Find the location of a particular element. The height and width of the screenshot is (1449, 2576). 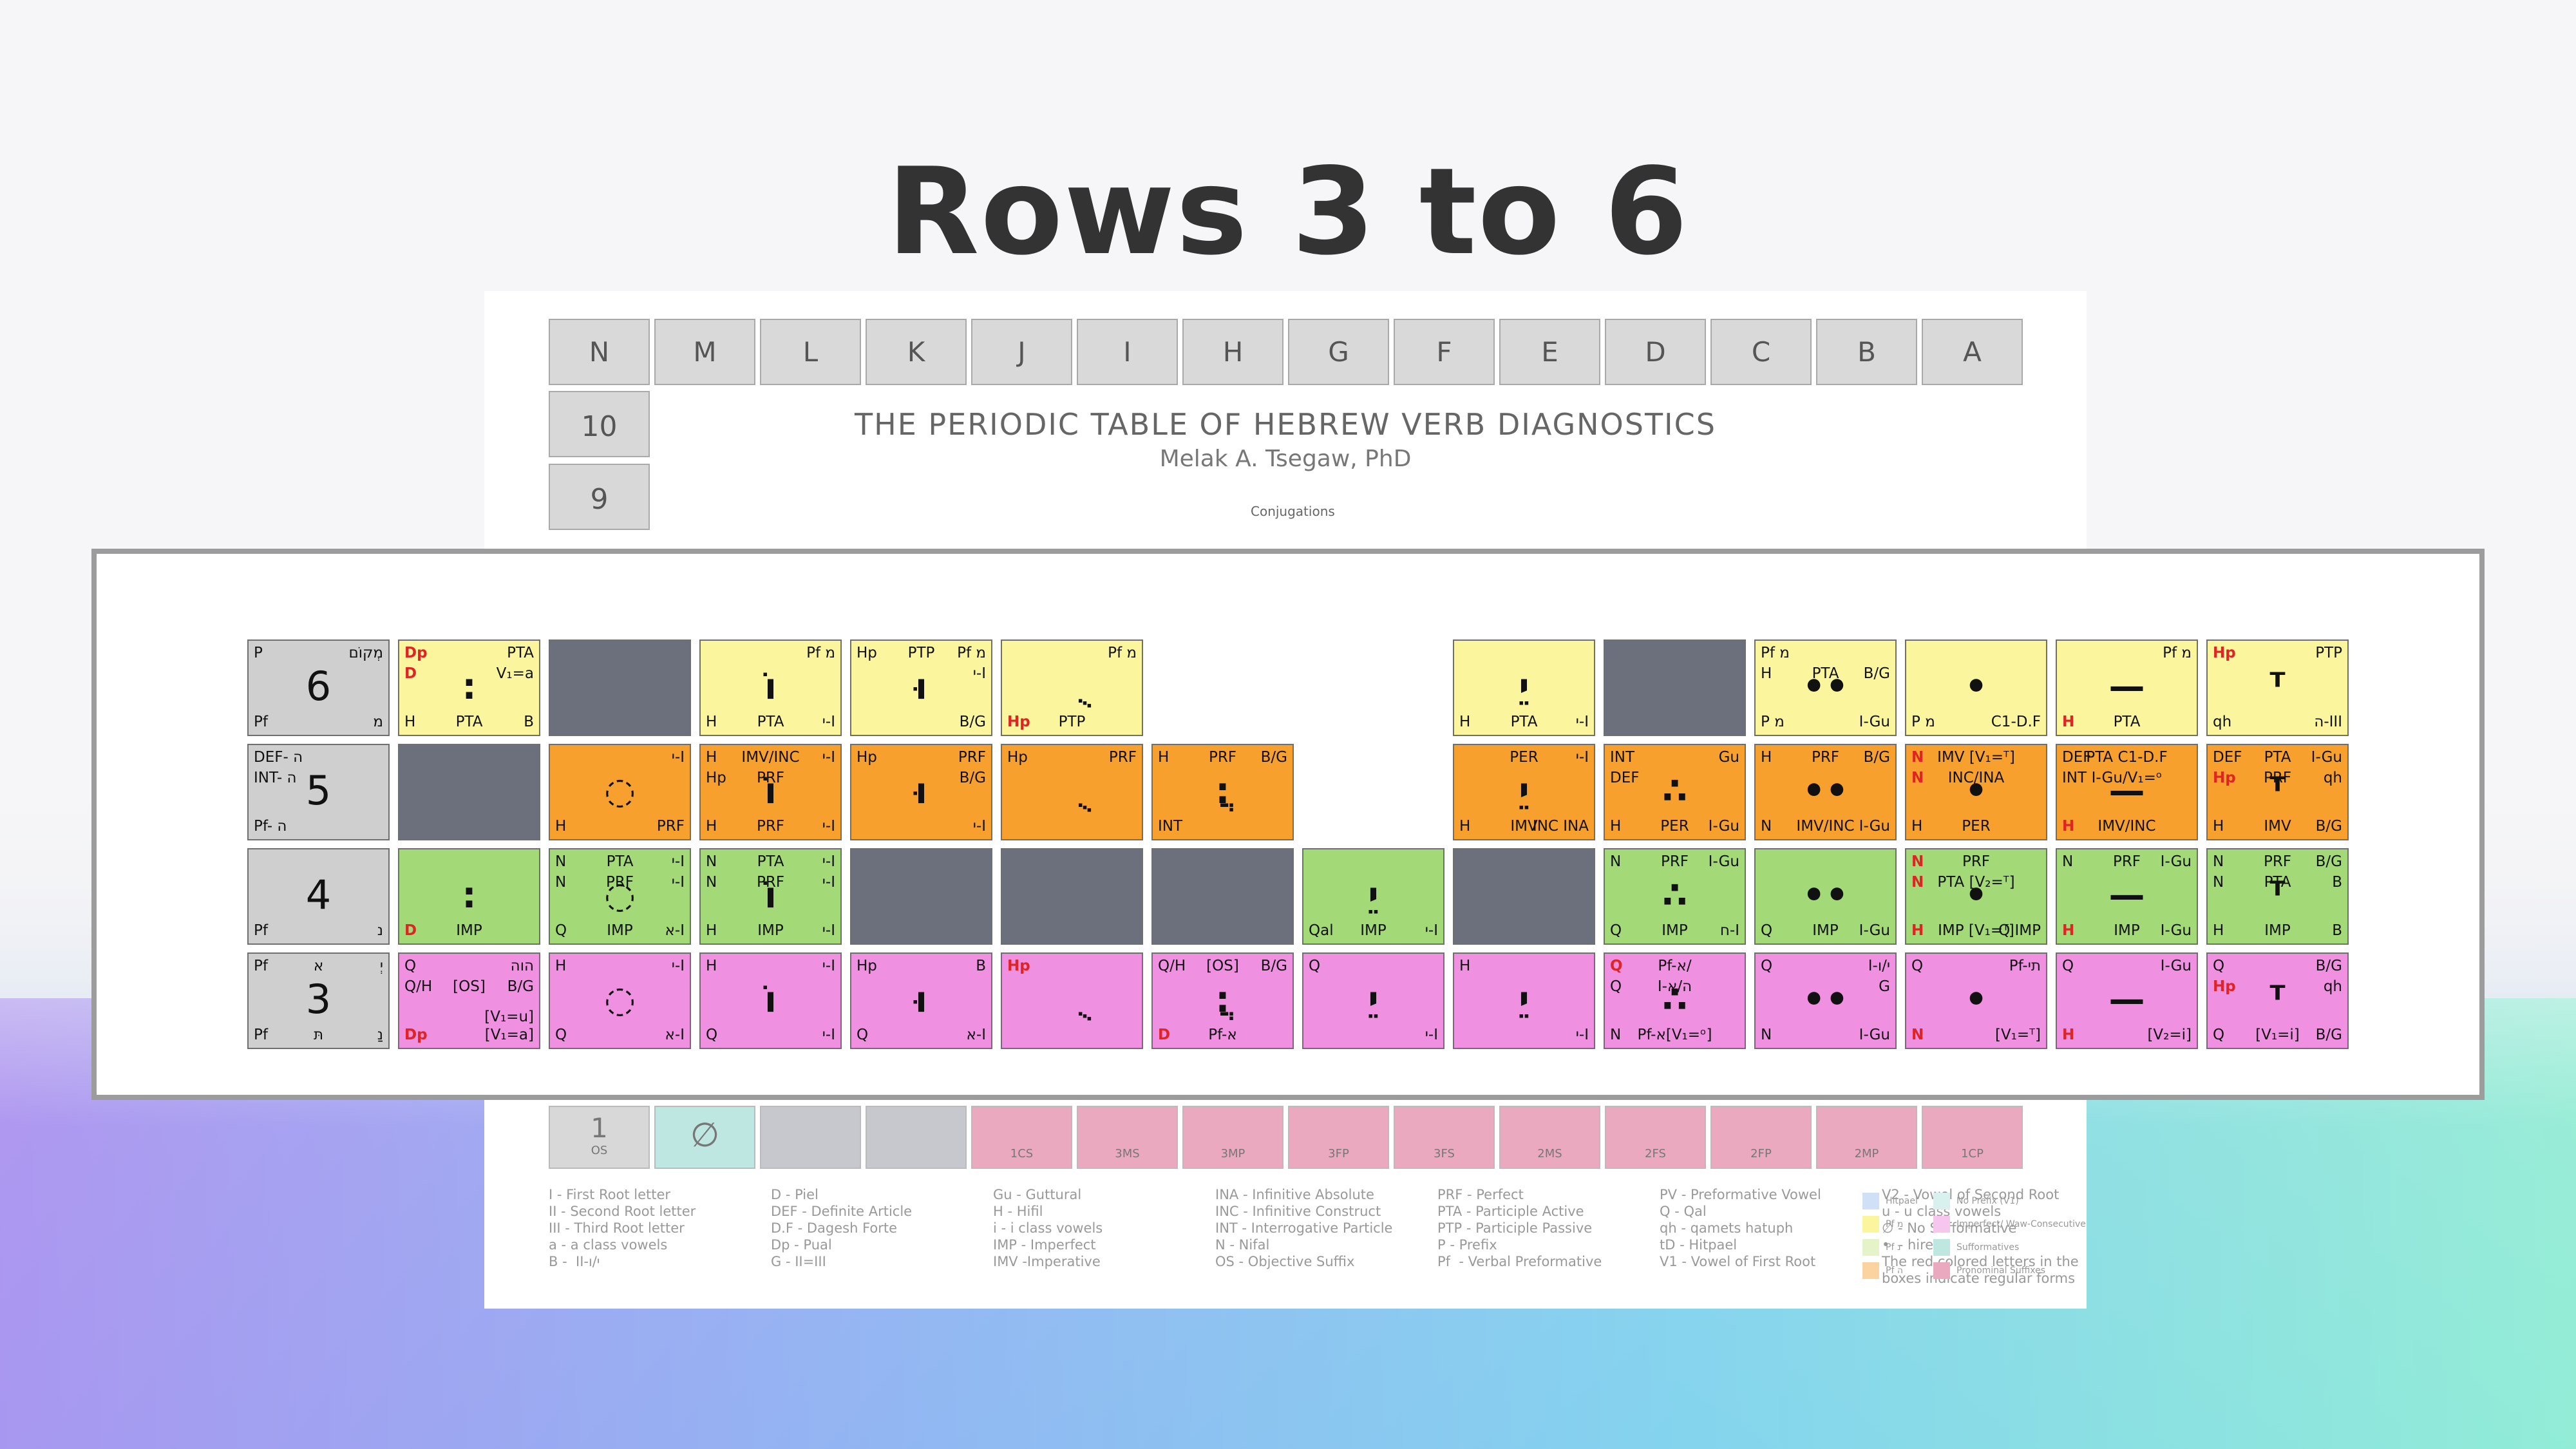

cell-label: תּ is located at coordinates (318, 1035).